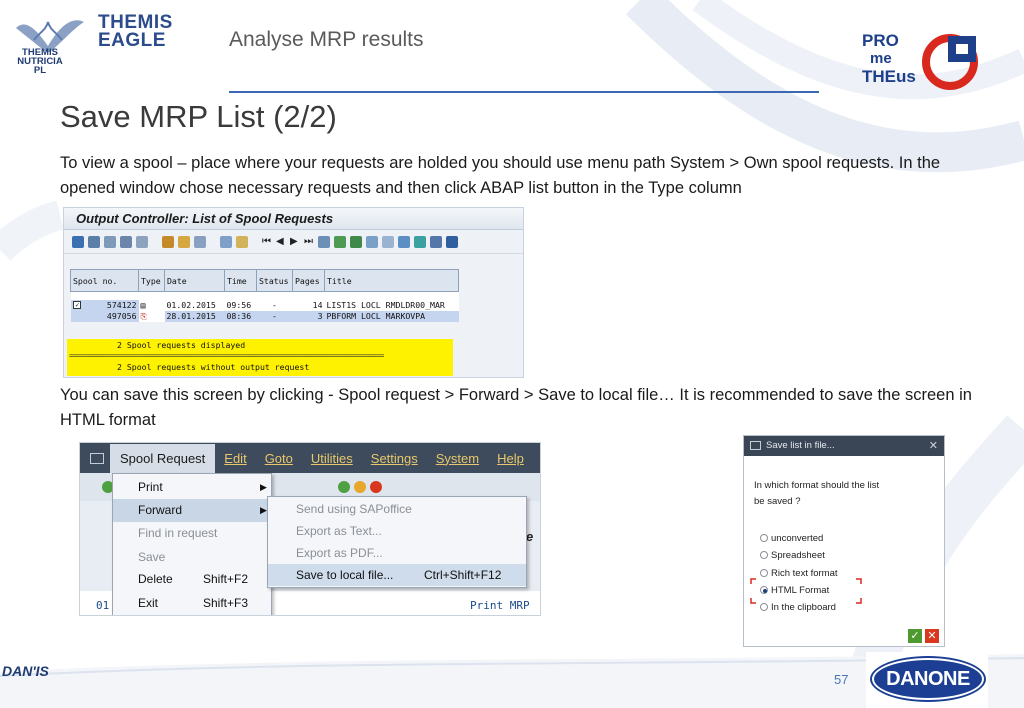  I want to click on menu-item-shortcut: Shift+F2, so click(226, 579).